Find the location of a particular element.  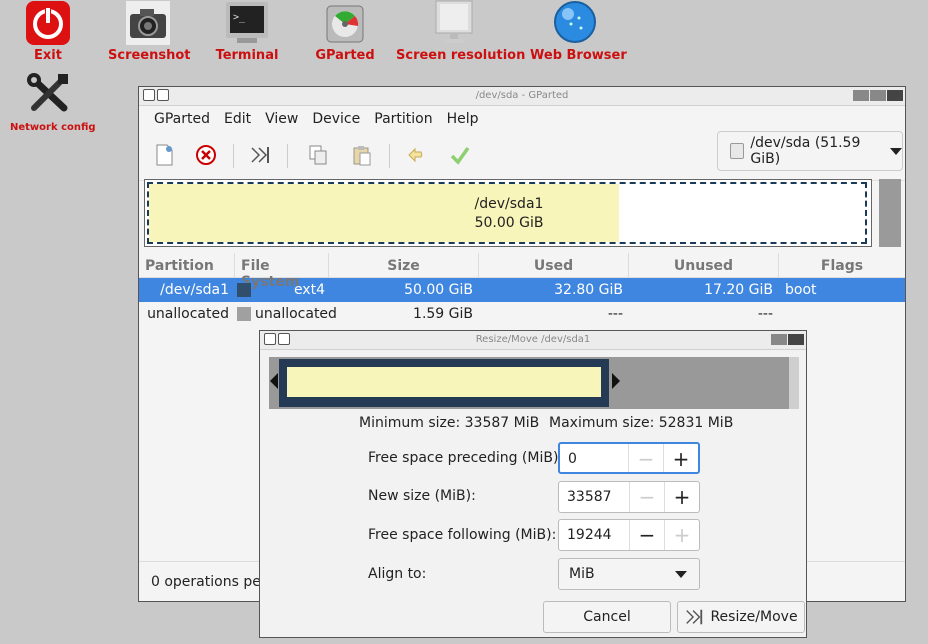

checkmark-icon is located at coordinates (460, 155).